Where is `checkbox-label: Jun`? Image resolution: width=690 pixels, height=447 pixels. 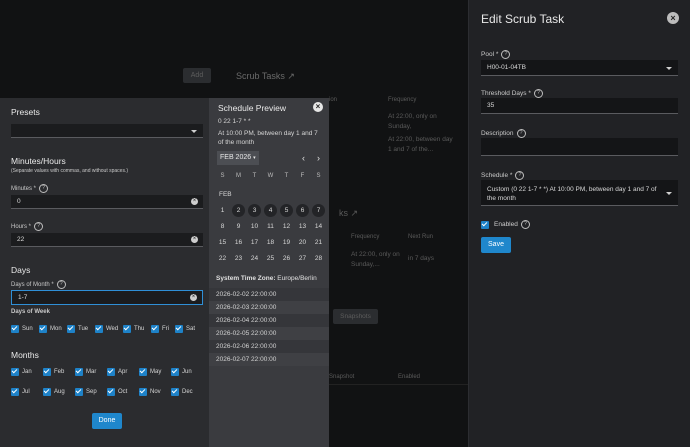
checkbox-label: Jun is located at coordinates (187, 372).